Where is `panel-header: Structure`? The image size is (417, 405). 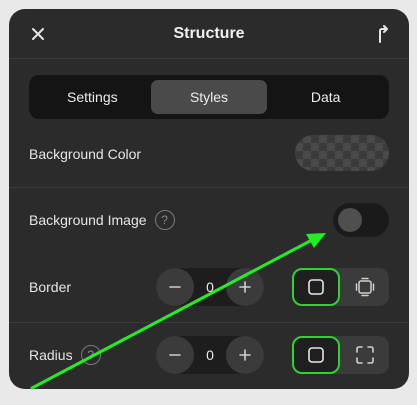 panel-header: Structure is located at coordinates (209, 34).